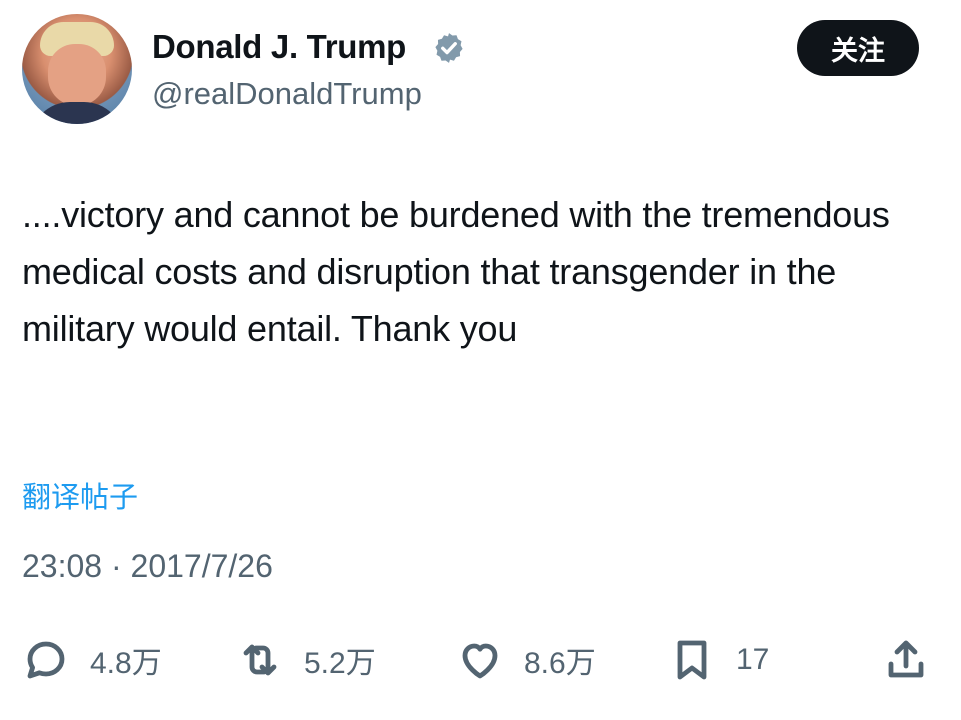  What do you see at coordinates (340, 663) in the screenshot?
I see `retweet-count: 5.2万` at bounding box center [340, 663].